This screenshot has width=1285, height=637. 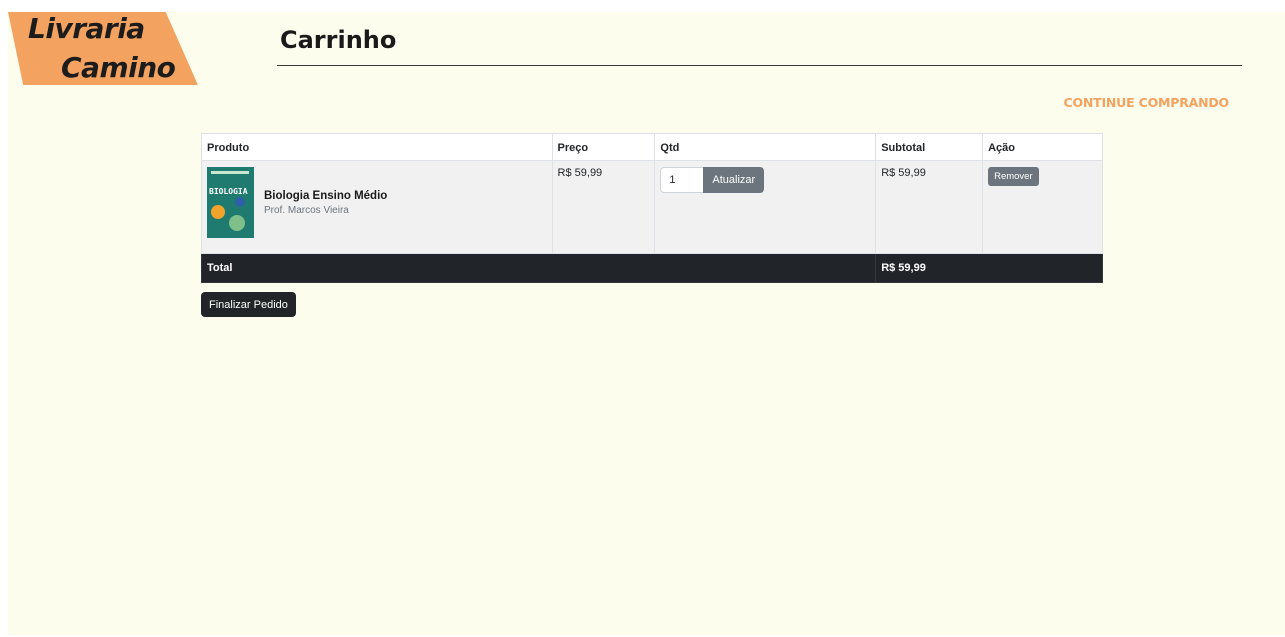 What do you see at coordinates (1013, 176) in the screenshot?
I see `remove-button: Remover` at bounding box center [1013, 176].